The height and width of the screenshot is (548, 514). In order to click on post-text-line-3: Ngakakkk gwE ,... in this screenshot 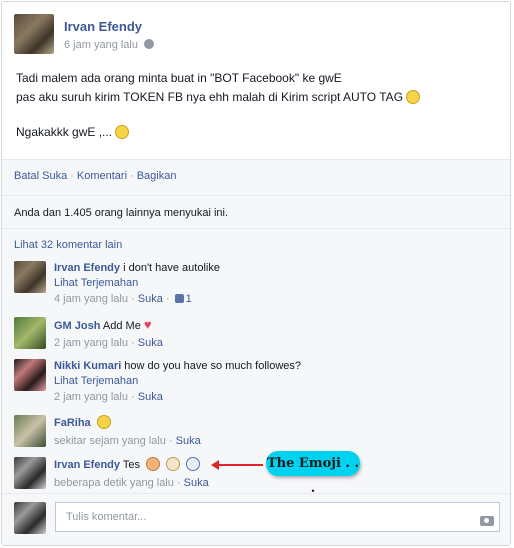, I will do `click(73, 132)`.